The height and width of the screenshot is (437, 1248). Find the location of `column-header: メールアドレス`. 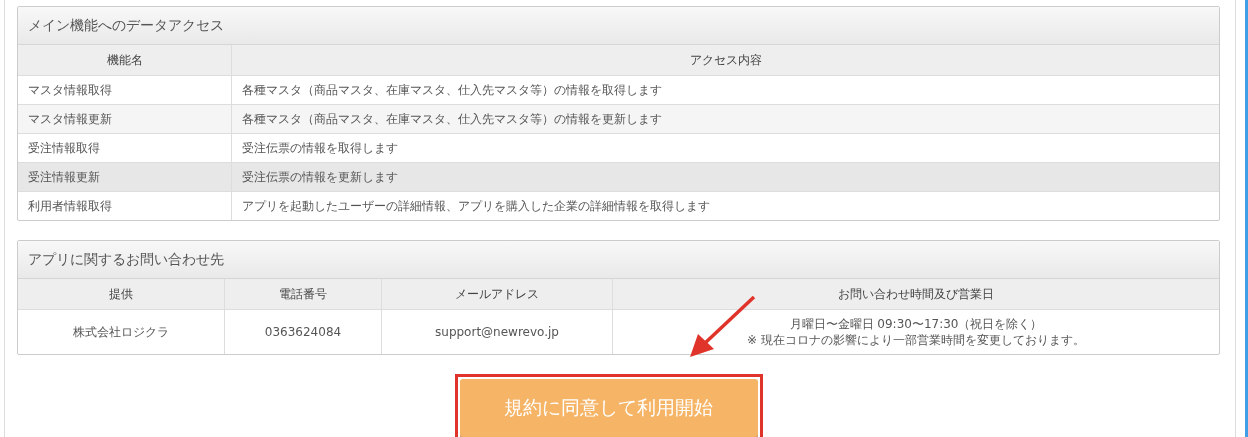

column-header: メールアドレス is located at coordinates (497, 294).